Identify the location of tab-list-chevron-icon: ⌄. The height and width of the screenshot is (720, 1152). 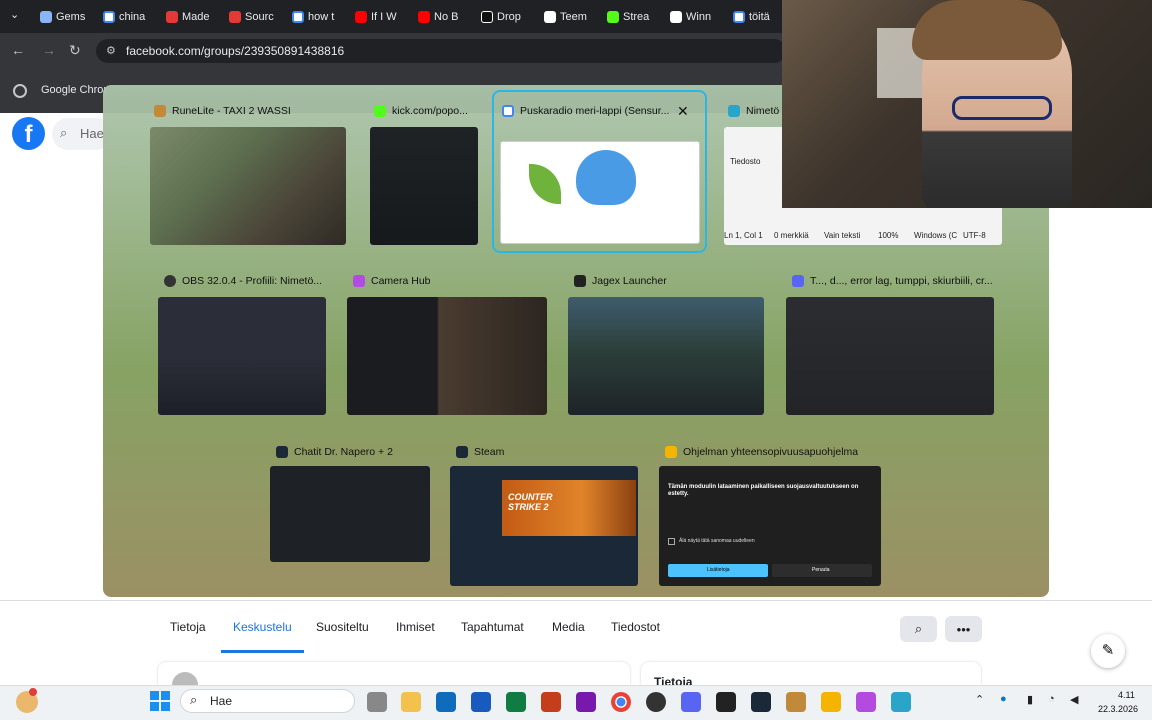
(14, 14).